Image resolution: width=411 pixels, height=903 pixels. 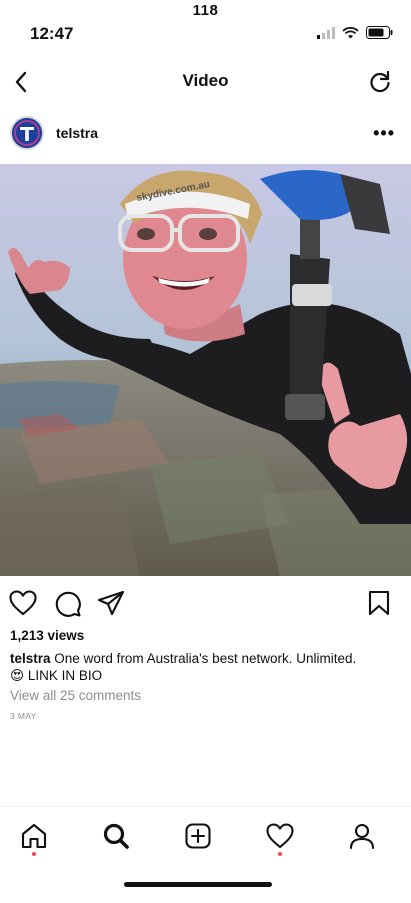 What do you see at coordinates (326, 32) in the screenshot?
I see `cellular-signal-icon` at bounding box center [326, 32].